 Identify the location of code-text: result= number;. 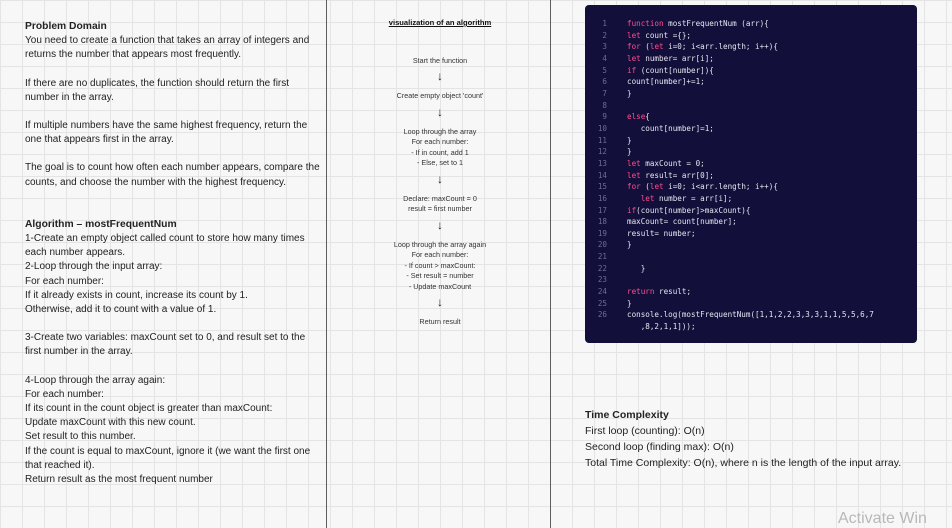
(661, 233).